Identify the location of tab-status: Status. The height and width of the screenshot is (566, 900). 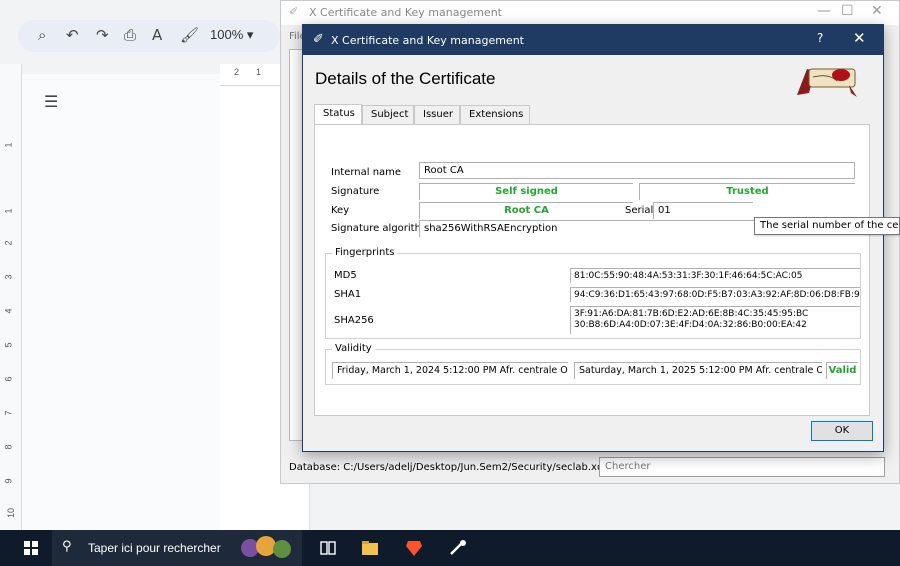
(338, 114).